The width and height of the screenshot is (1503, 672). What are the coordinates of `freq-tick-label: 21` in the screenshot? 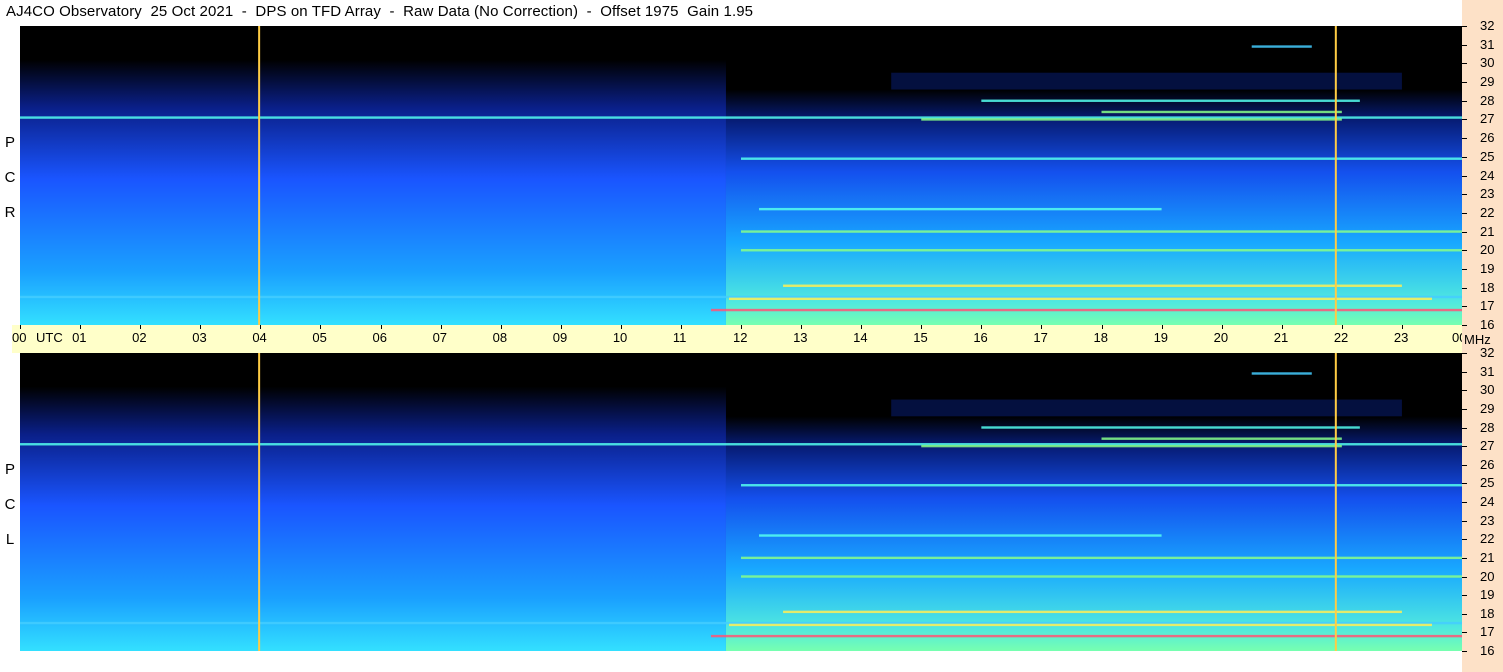 It's located at (1487, 231).